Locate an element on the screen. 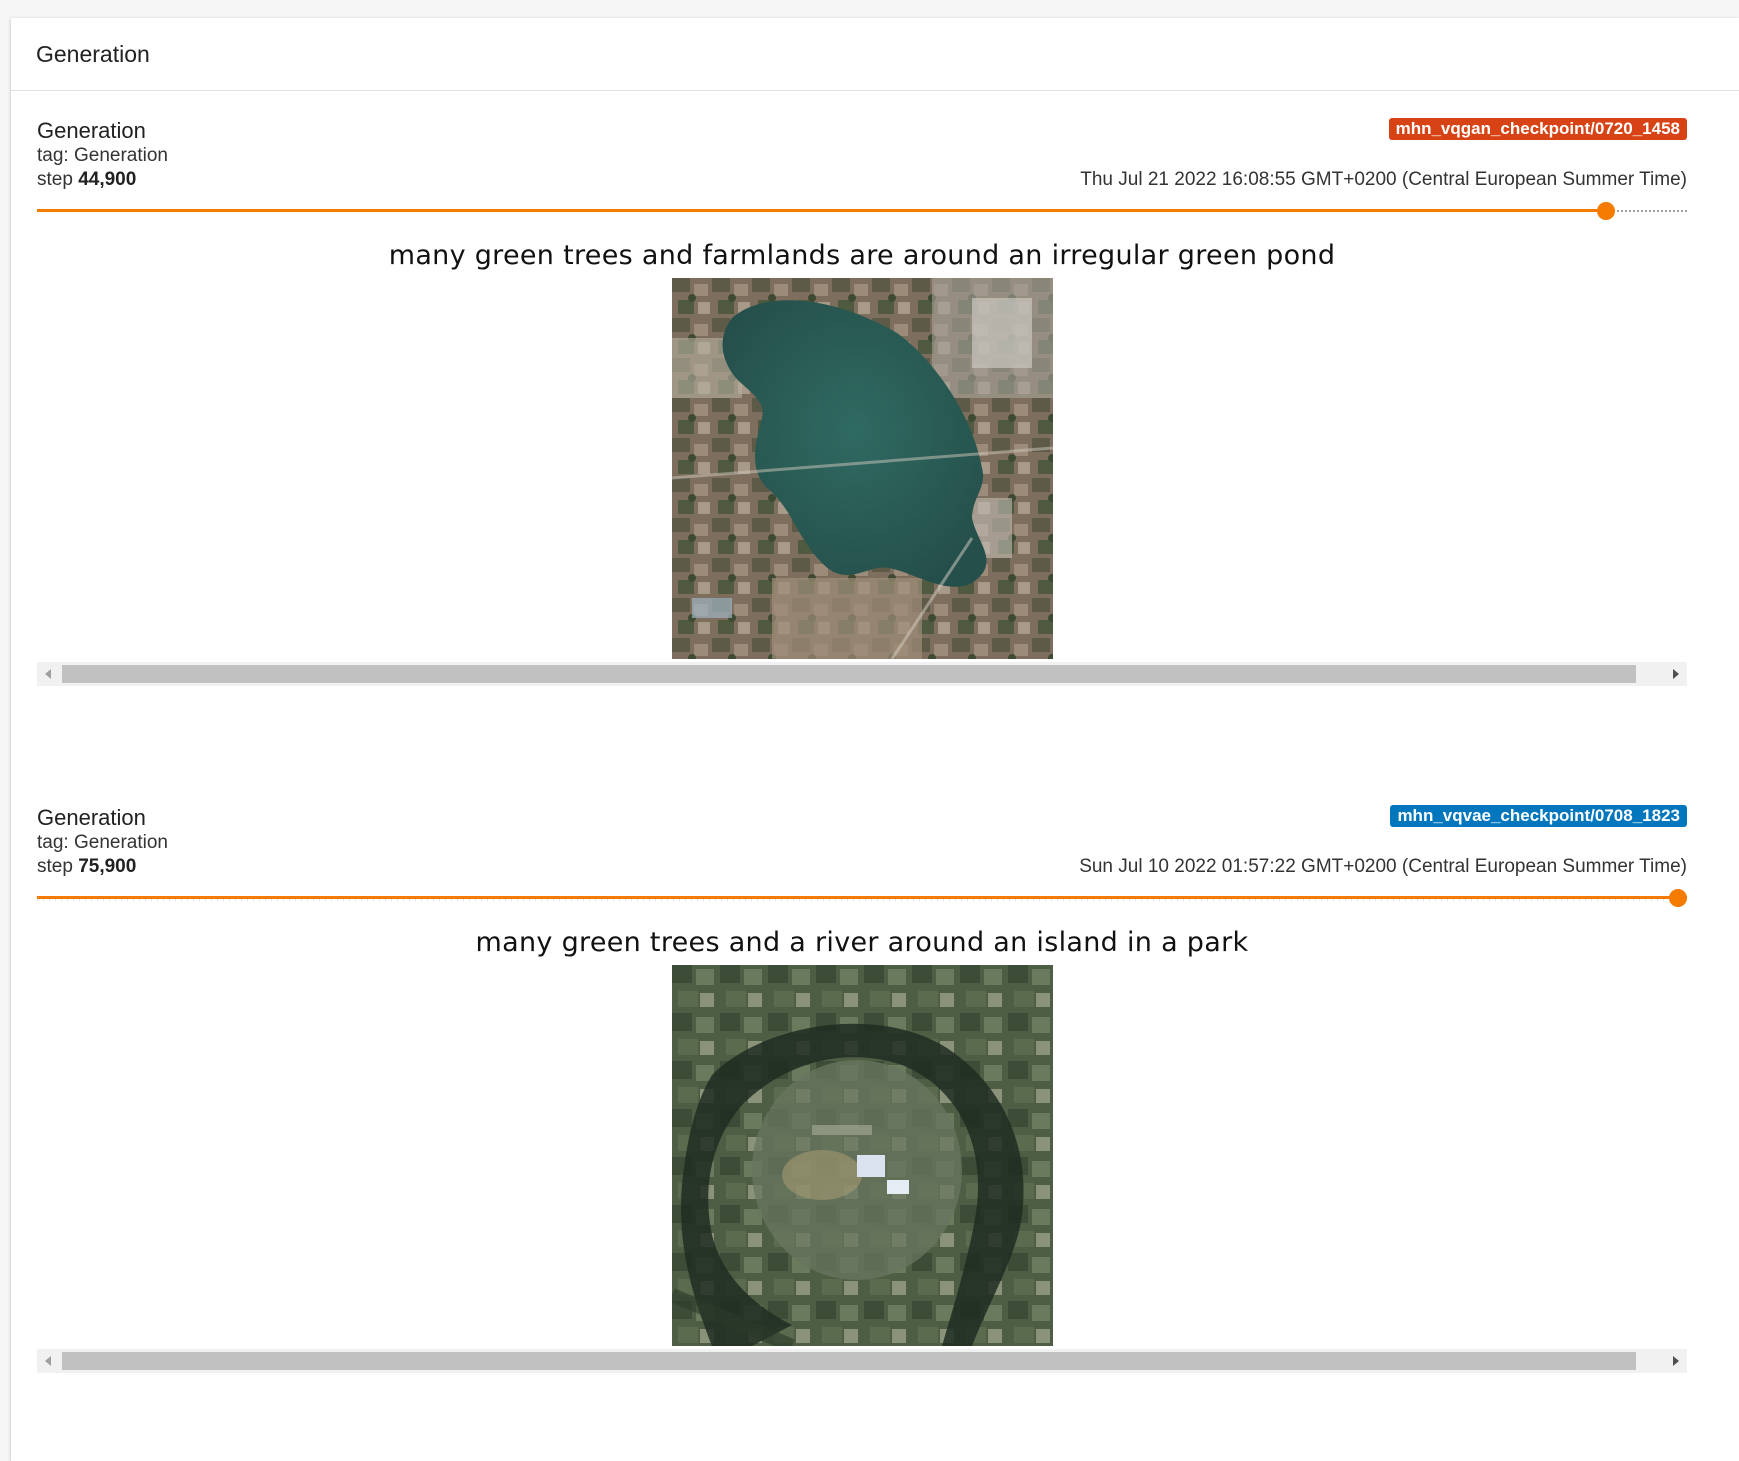 The image size is (1739, 1461). card-step: step 75,900 is located at coordinates (86, 867).